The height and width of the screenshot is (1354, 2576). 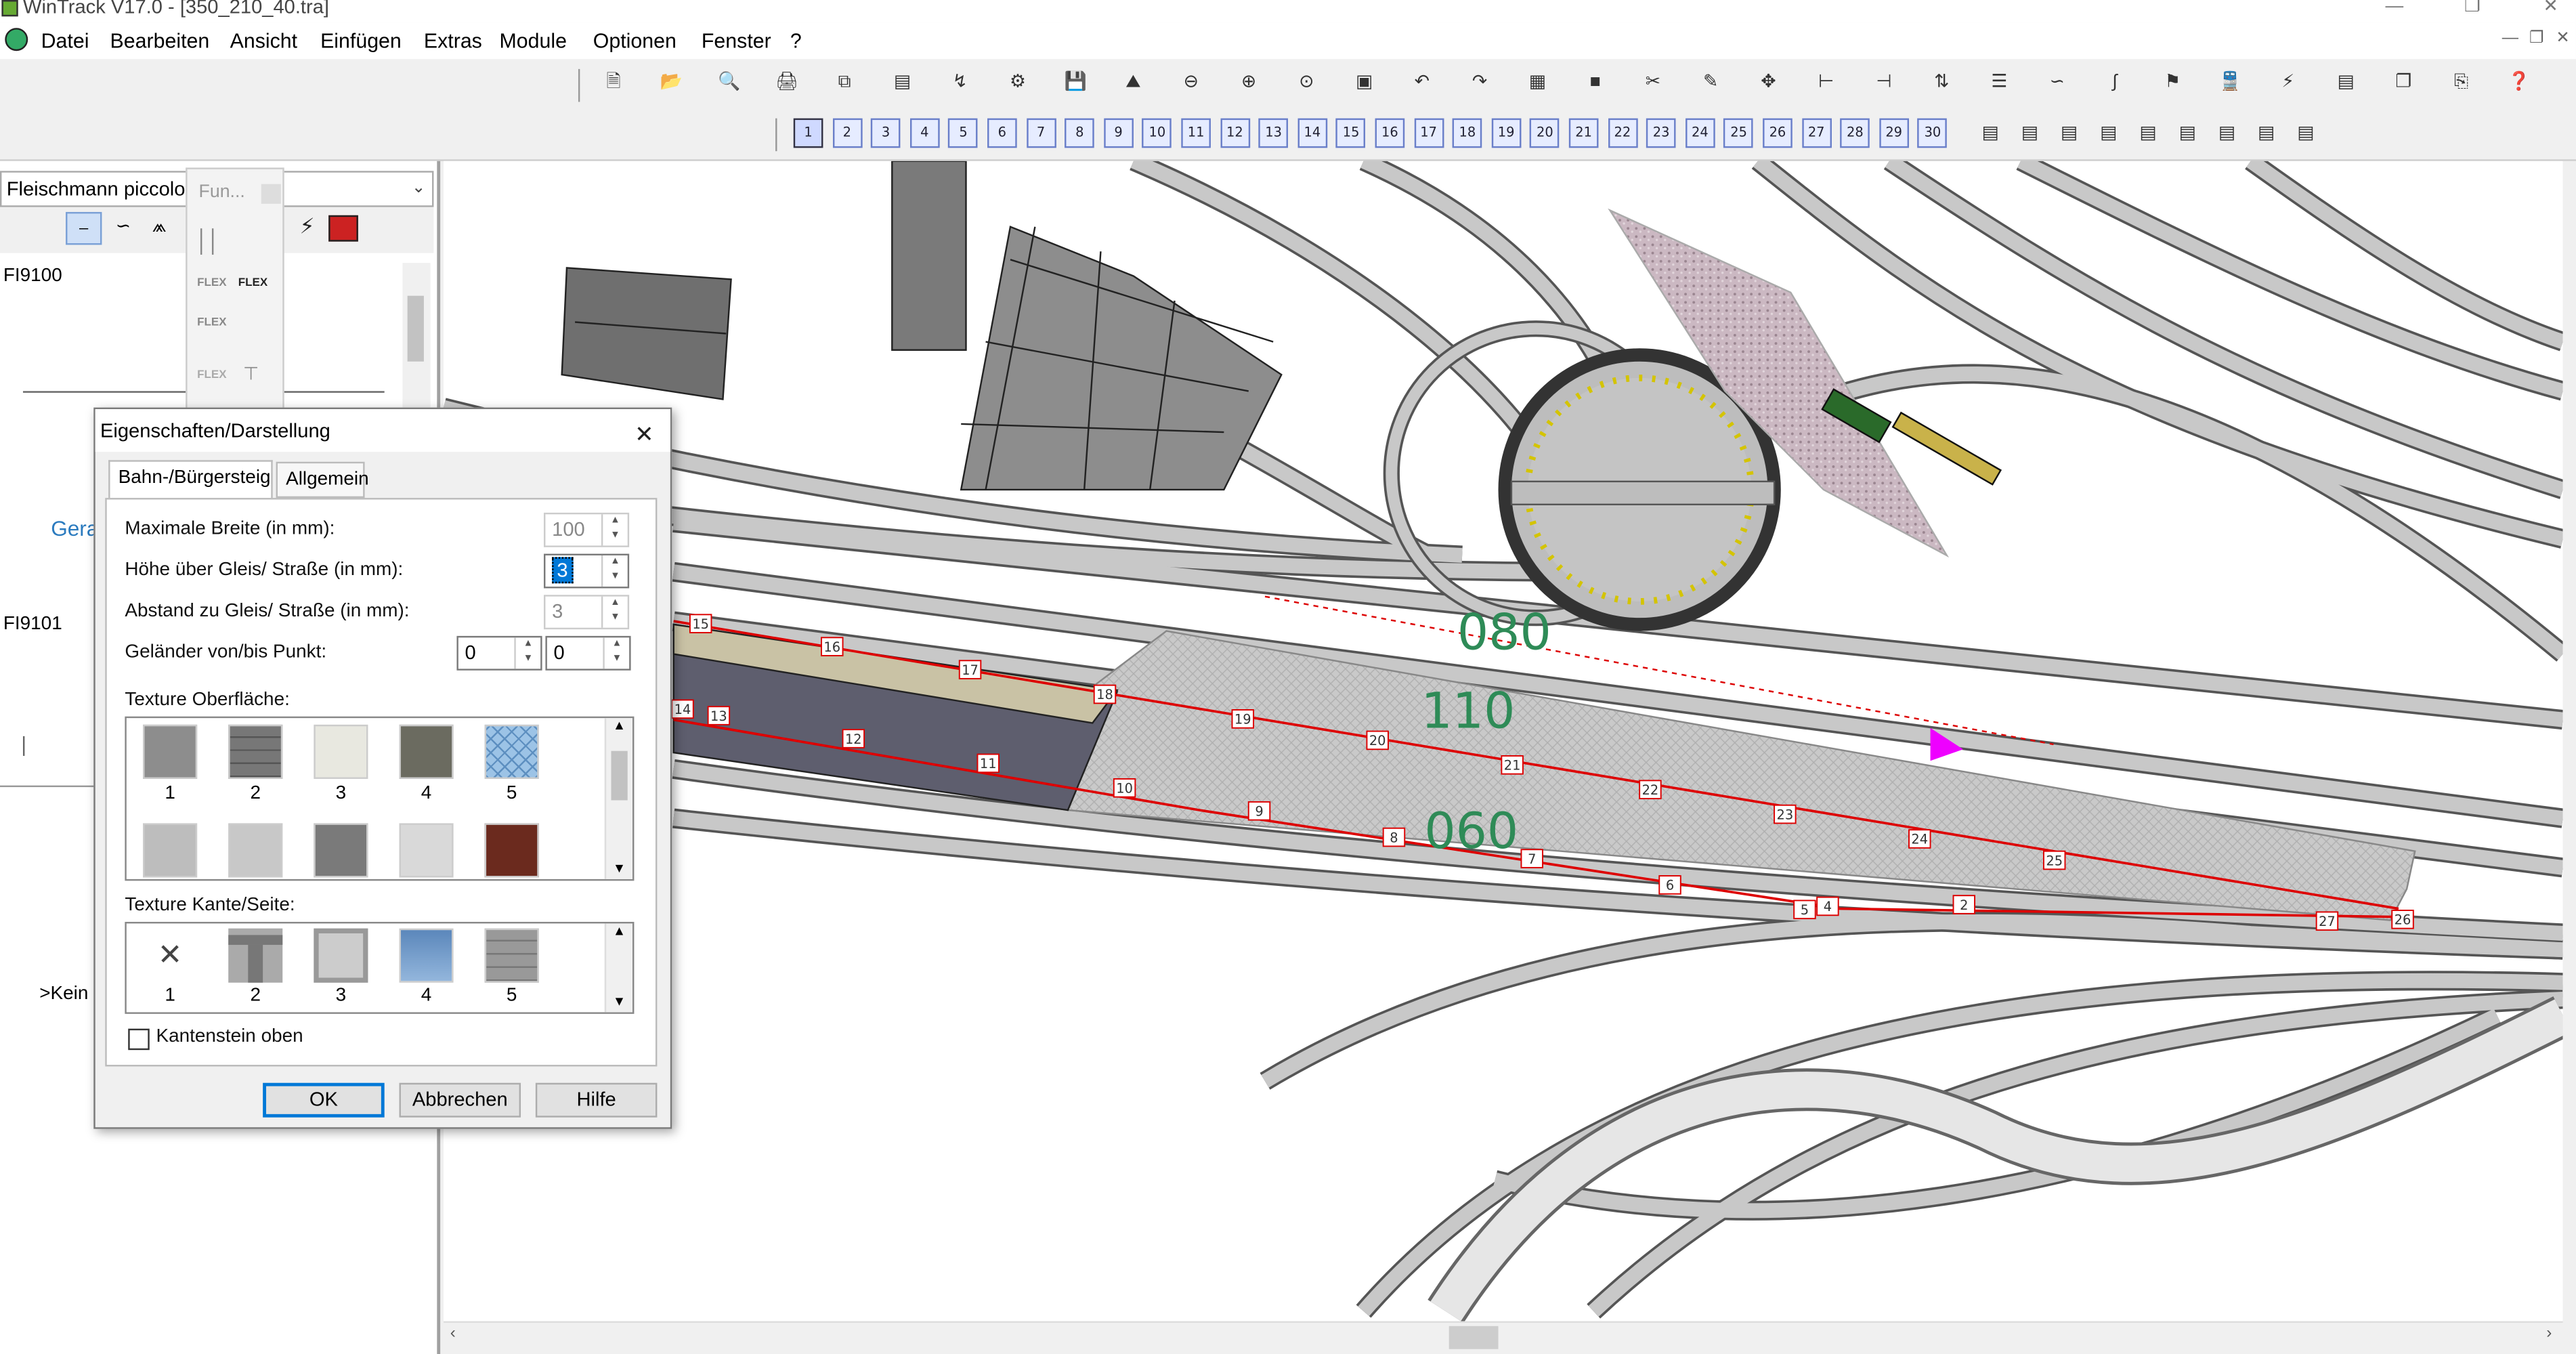 What do you see at coordinates (2519, 83) in the screenshot?
I see `help-icon: ❓` at bounding box center [2519, 83].